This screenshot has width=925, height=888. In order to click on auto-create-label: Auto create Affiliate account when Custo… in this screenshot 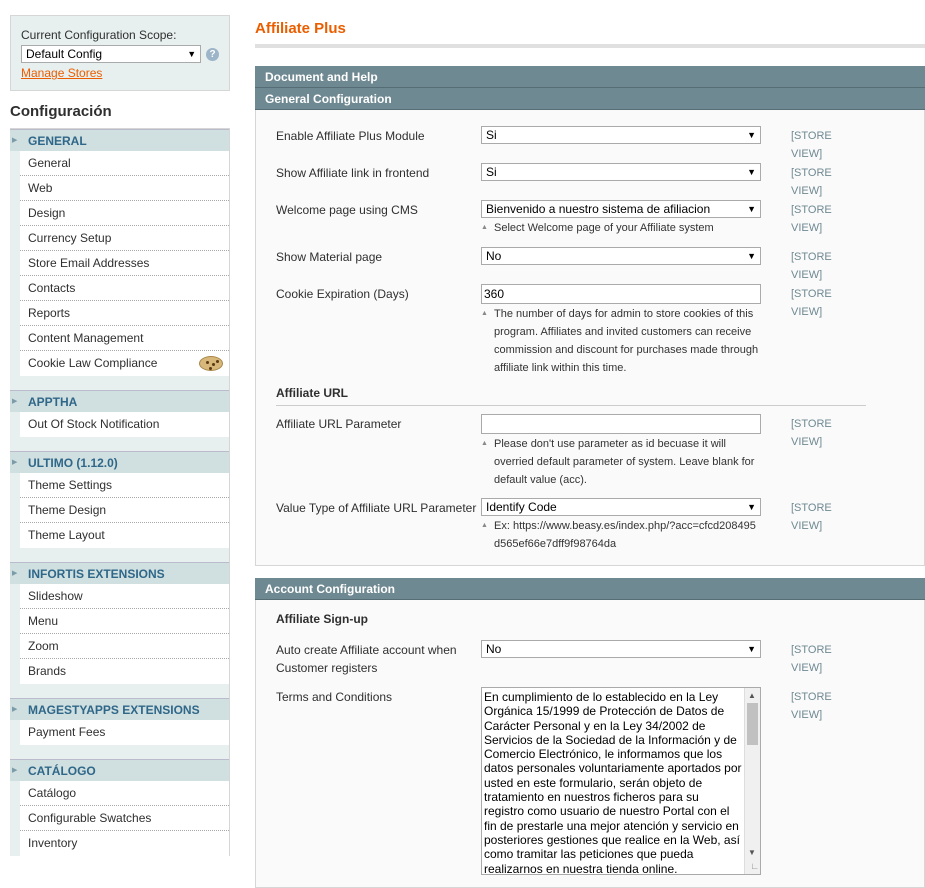, I will do `click(366, 659)`.